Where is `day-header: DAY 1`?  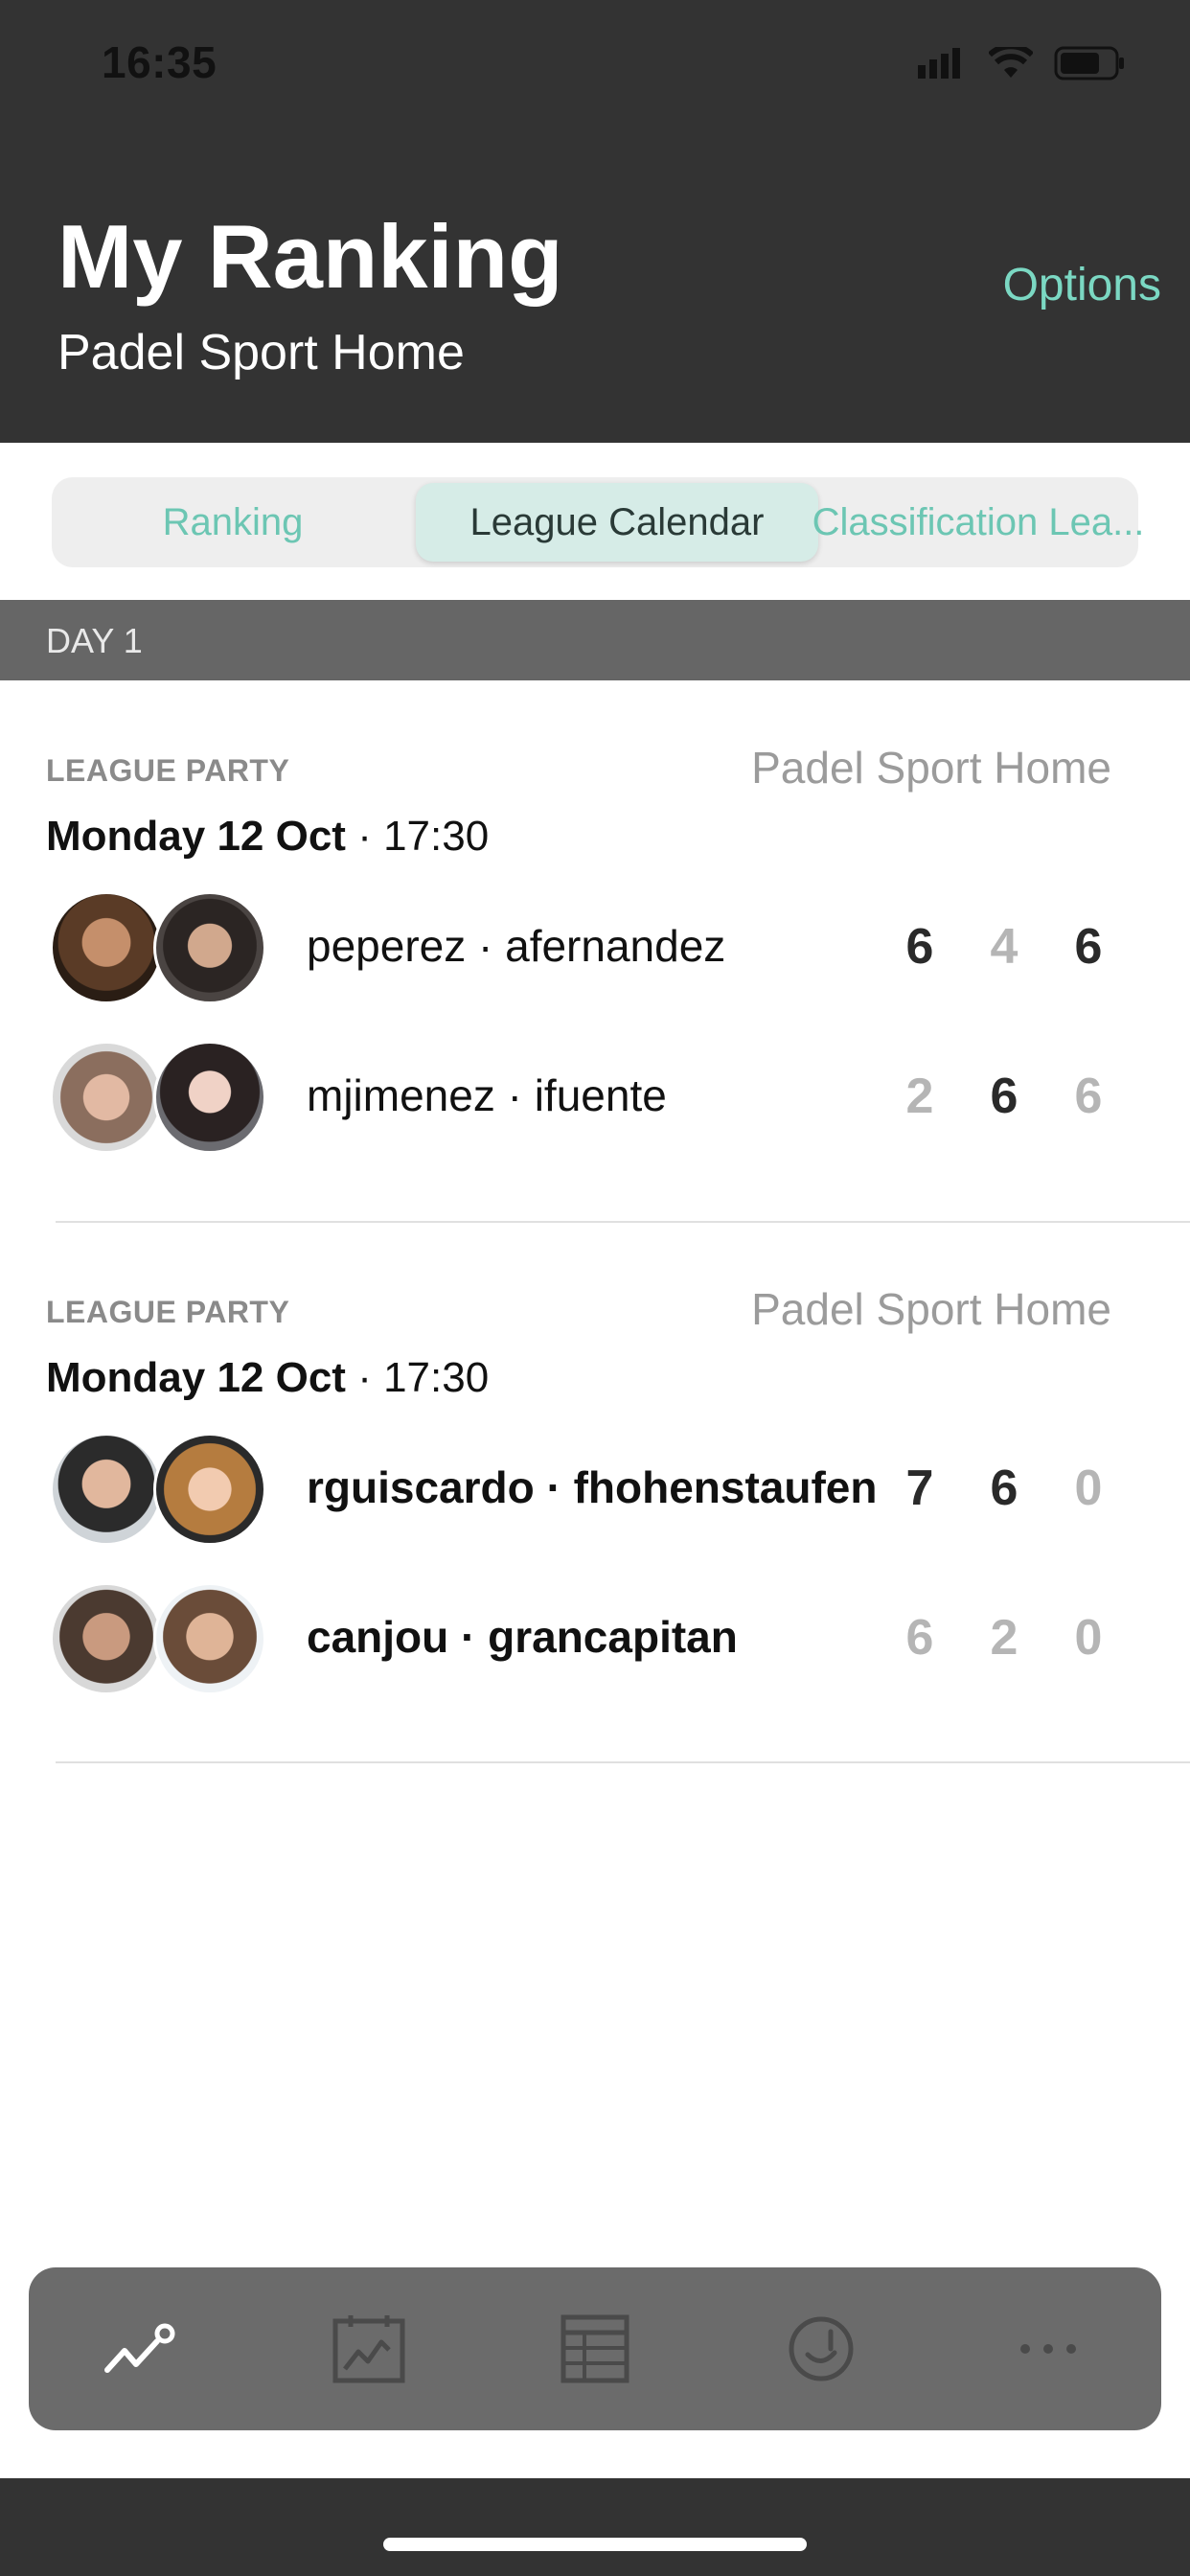
day-header: DAY 1 is located at coordinates (595, 640).